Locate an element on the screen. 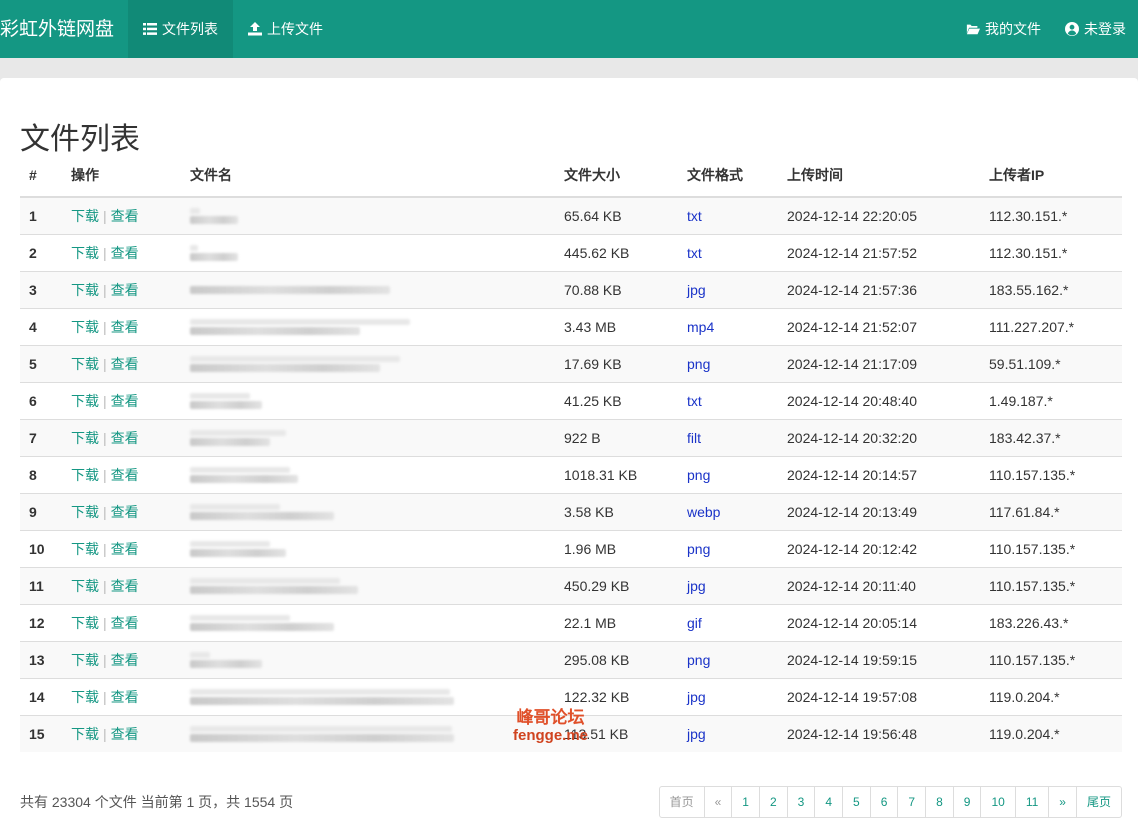 This screenshot has width=1138, height=829. pager-prev: « is located at coordinates (718, 802).